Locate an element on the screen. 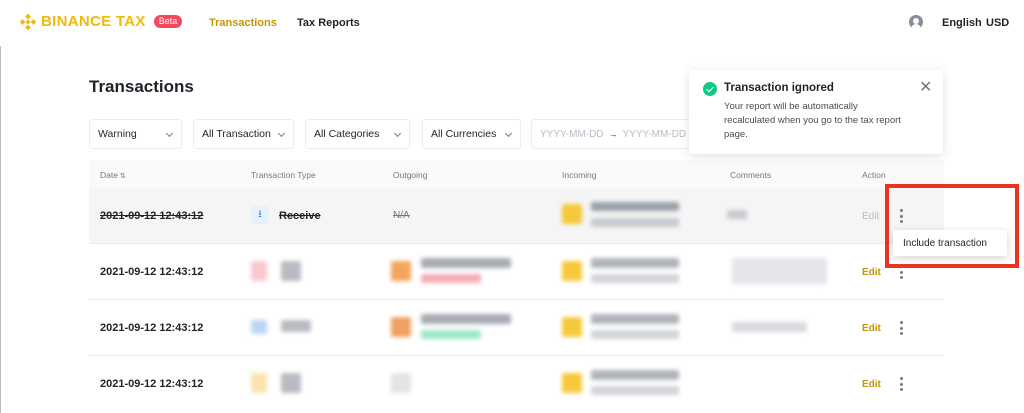 The image size is (1024, 413). column-header-action: Action is located at coordinates (874, 175).